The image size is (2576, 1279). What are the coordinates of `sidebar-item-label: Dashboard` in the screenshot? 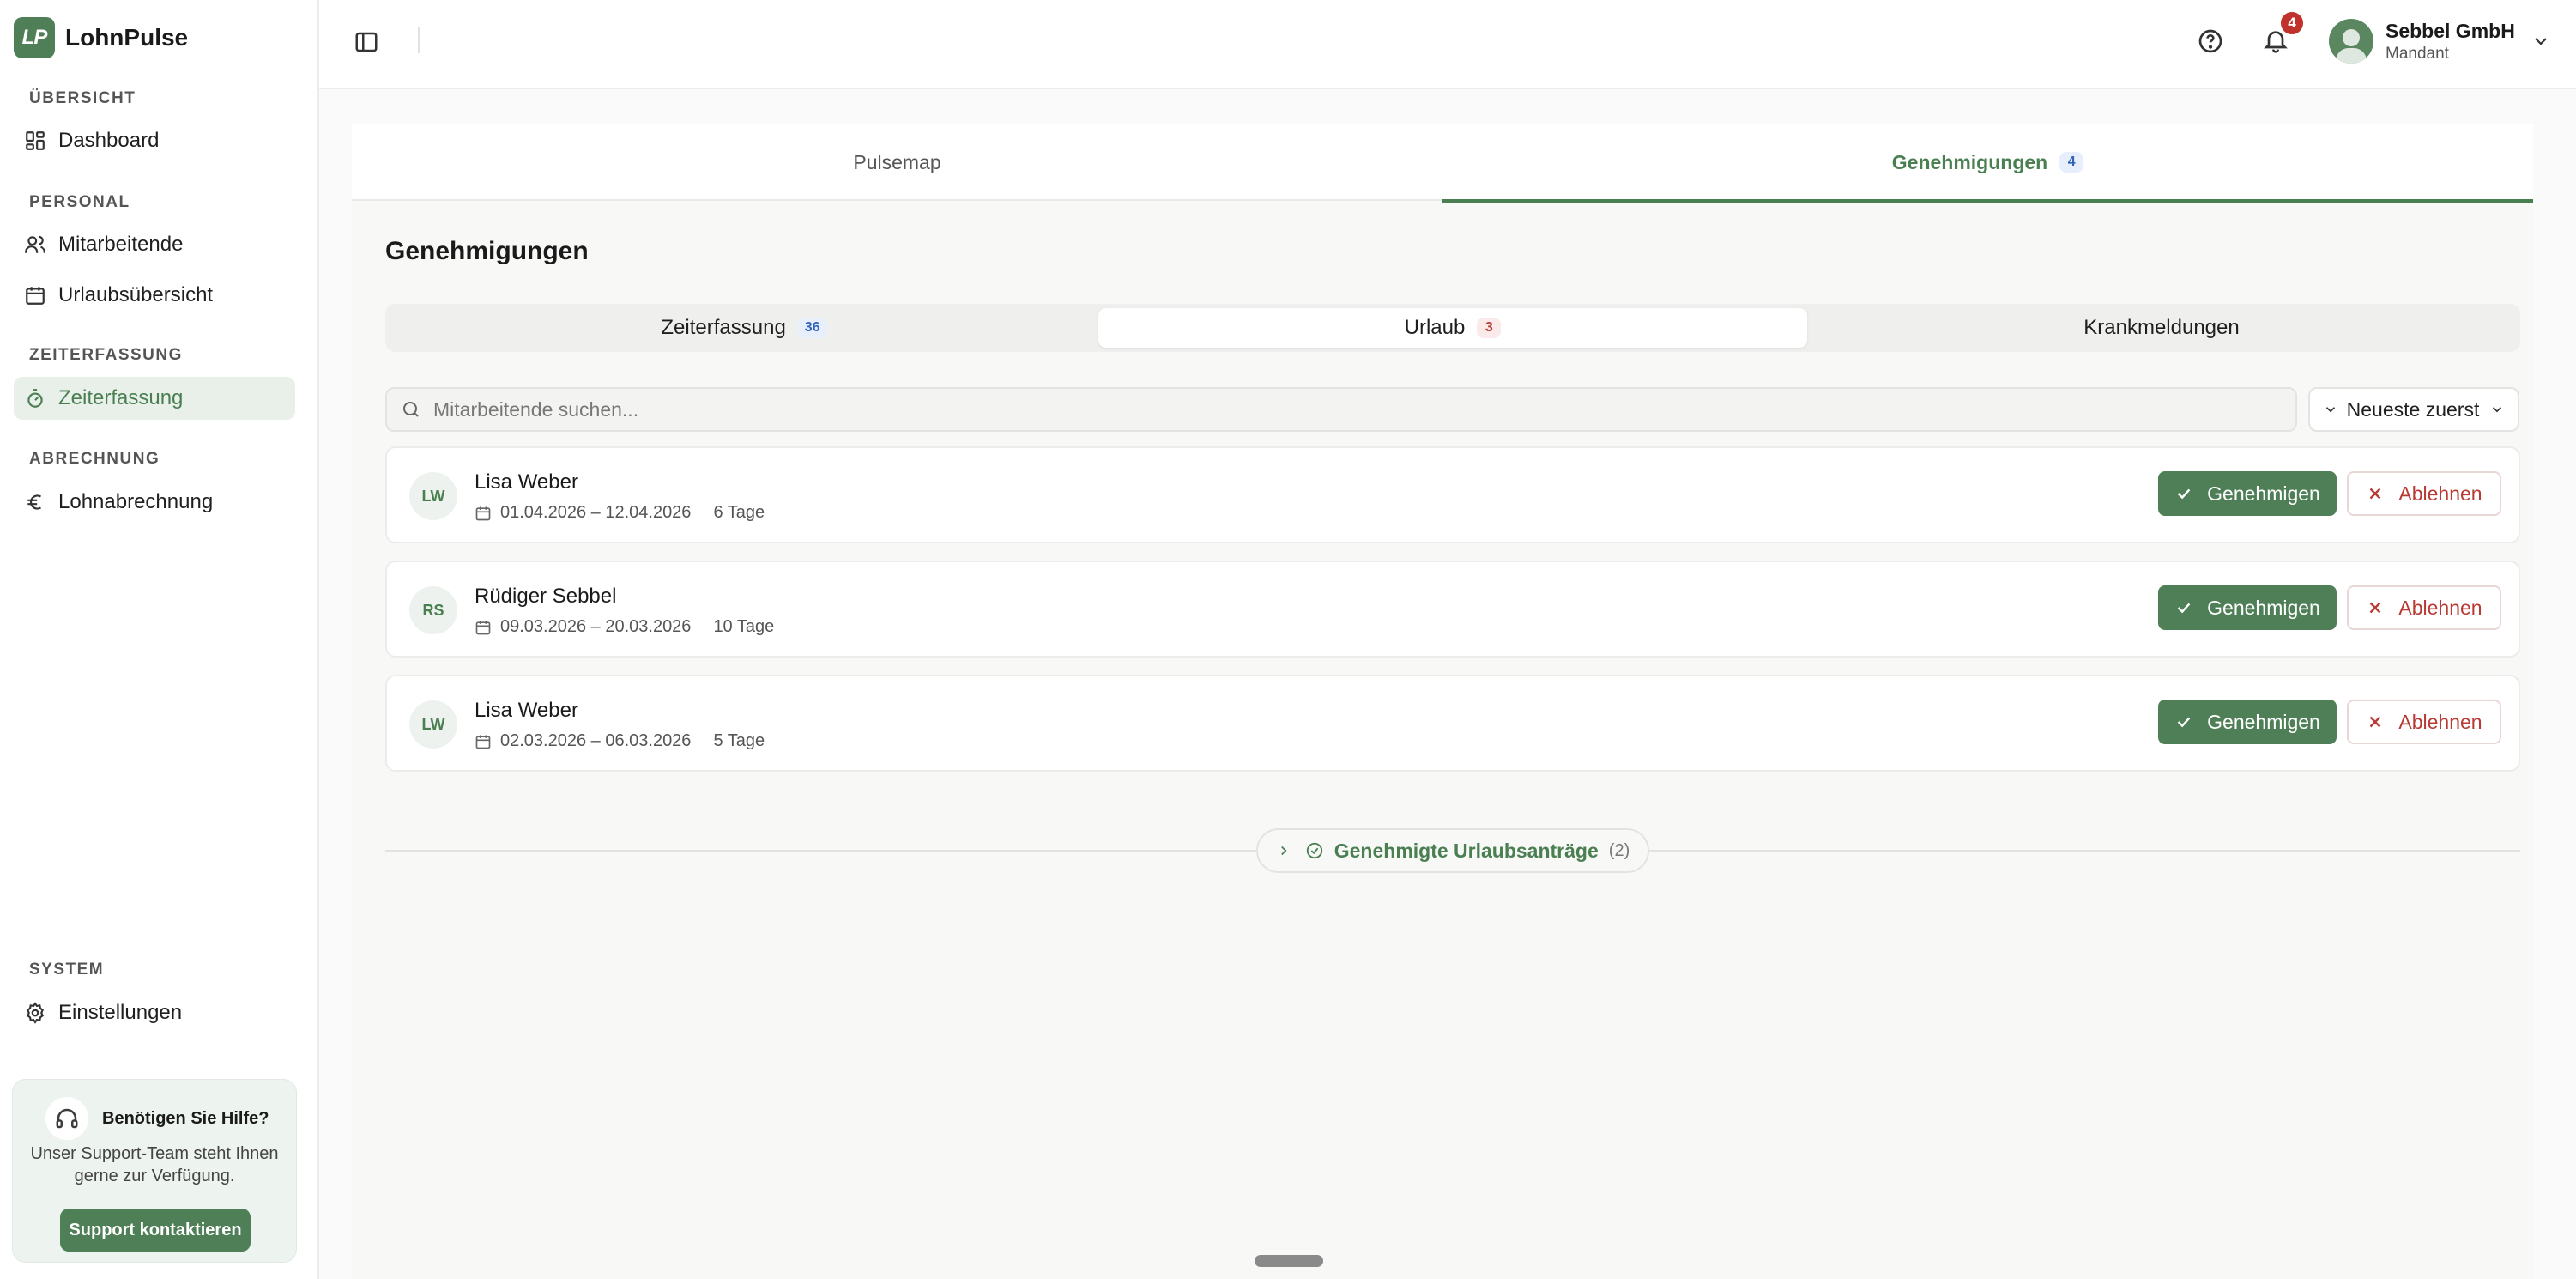 It's located at (109, 140).